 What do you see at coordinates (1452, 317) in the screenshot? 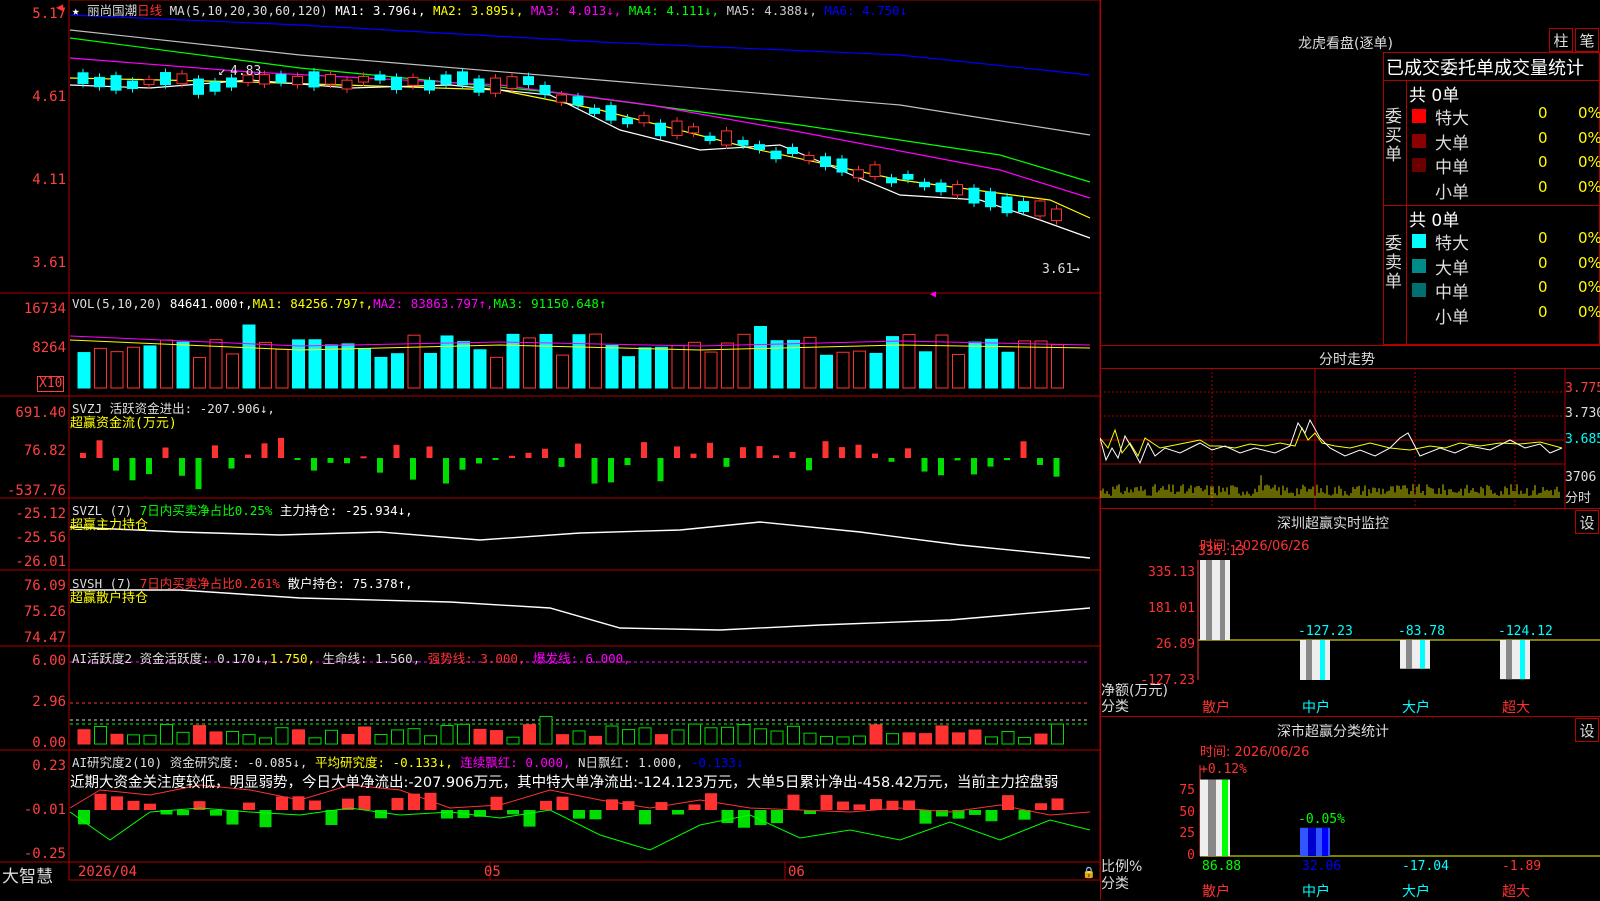
I see `order-size-label: 小单` at bounding box center [1452, 317].